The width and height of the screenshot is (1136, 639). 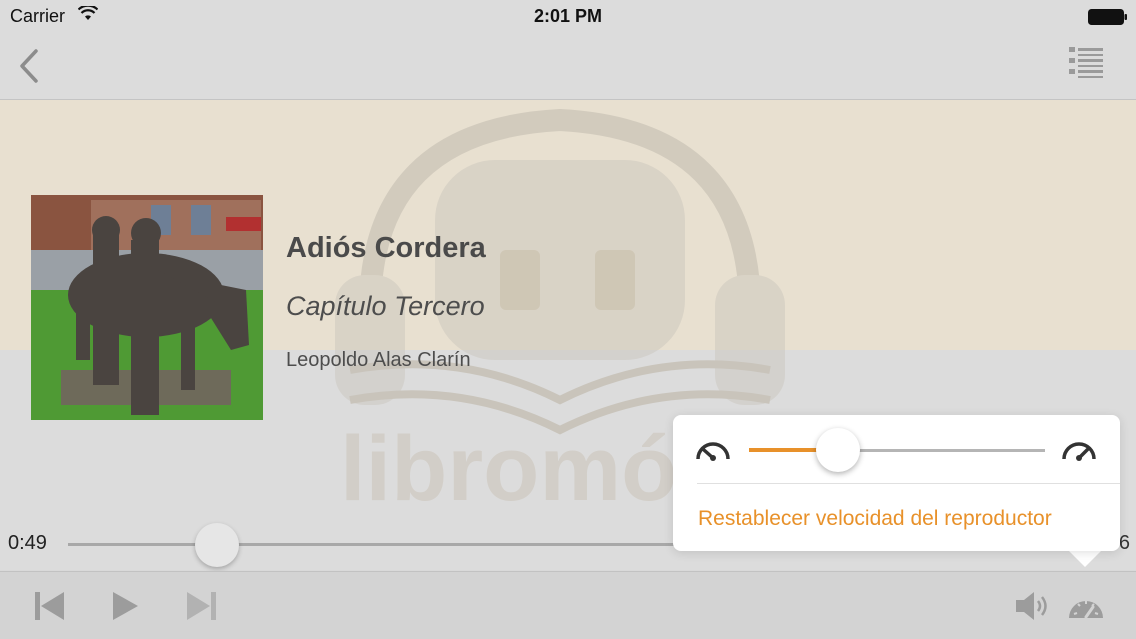 I want to click on nav-bar, so click(x=568, y=66).